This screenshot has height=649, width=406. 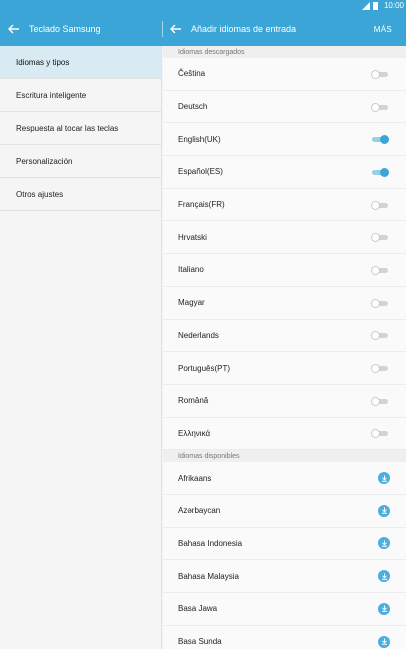 I want to click on menu-item-label: Otros ajustes, so click(x=40, y=194).